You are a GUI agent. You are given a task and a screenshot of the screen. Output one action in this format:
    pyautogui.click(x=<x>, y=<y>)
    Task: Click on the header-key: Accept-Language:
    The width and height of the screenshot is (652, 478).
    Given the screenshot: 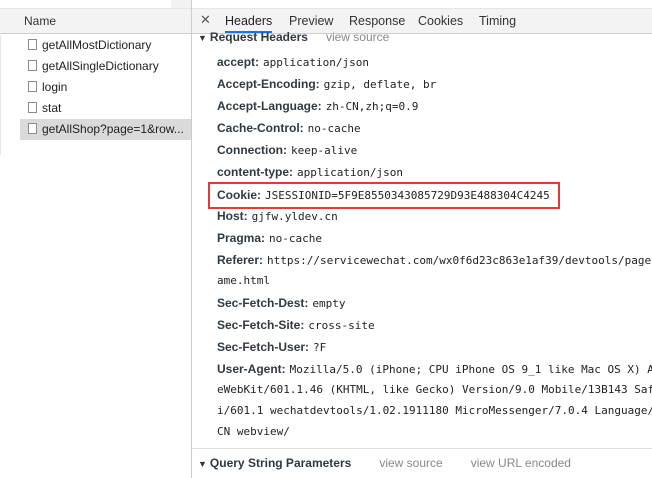 What is the action you would take?
    pyautogui.click(x=269, y=106)
    